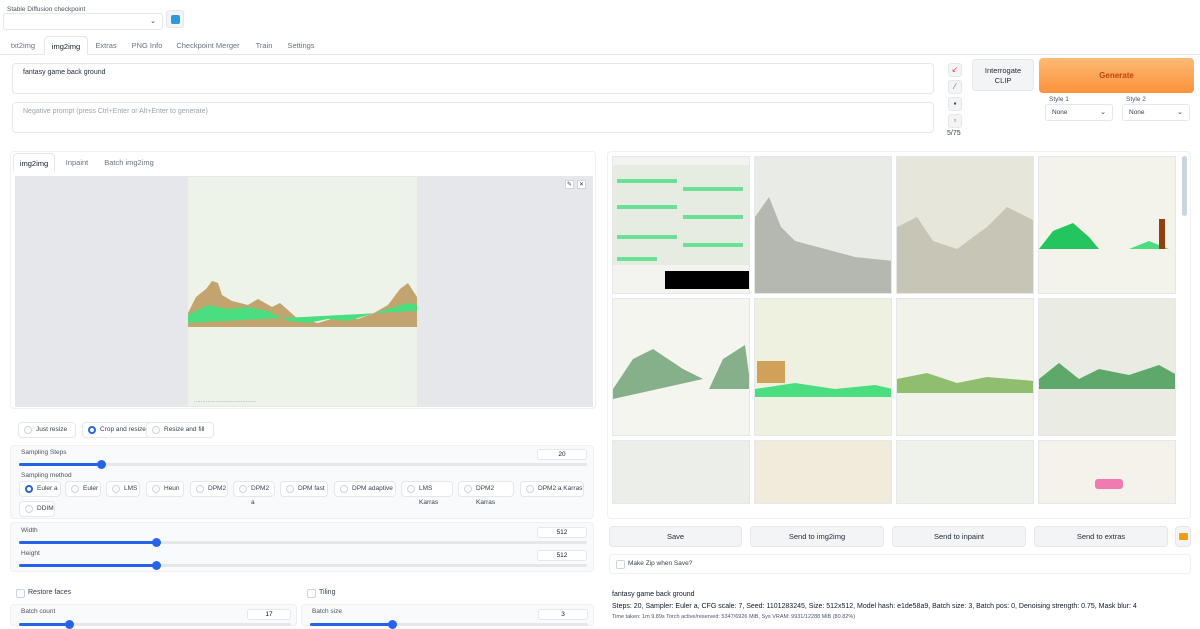  I want to click on send-to-img2img-button: Send to img2img, so click(817, 536).